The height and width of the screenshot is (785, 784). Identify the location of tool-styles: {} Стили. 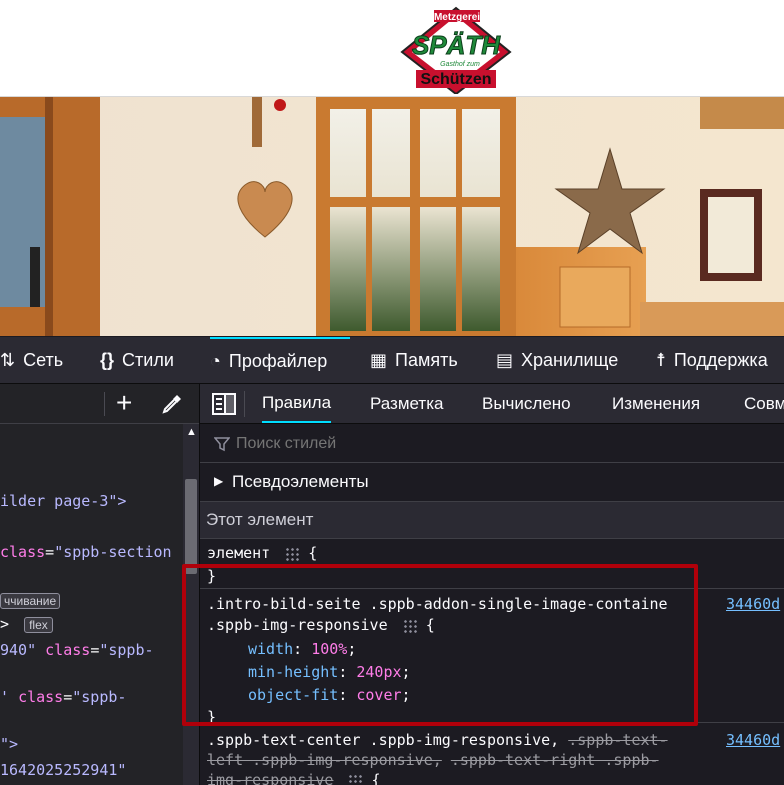
(137, 360).